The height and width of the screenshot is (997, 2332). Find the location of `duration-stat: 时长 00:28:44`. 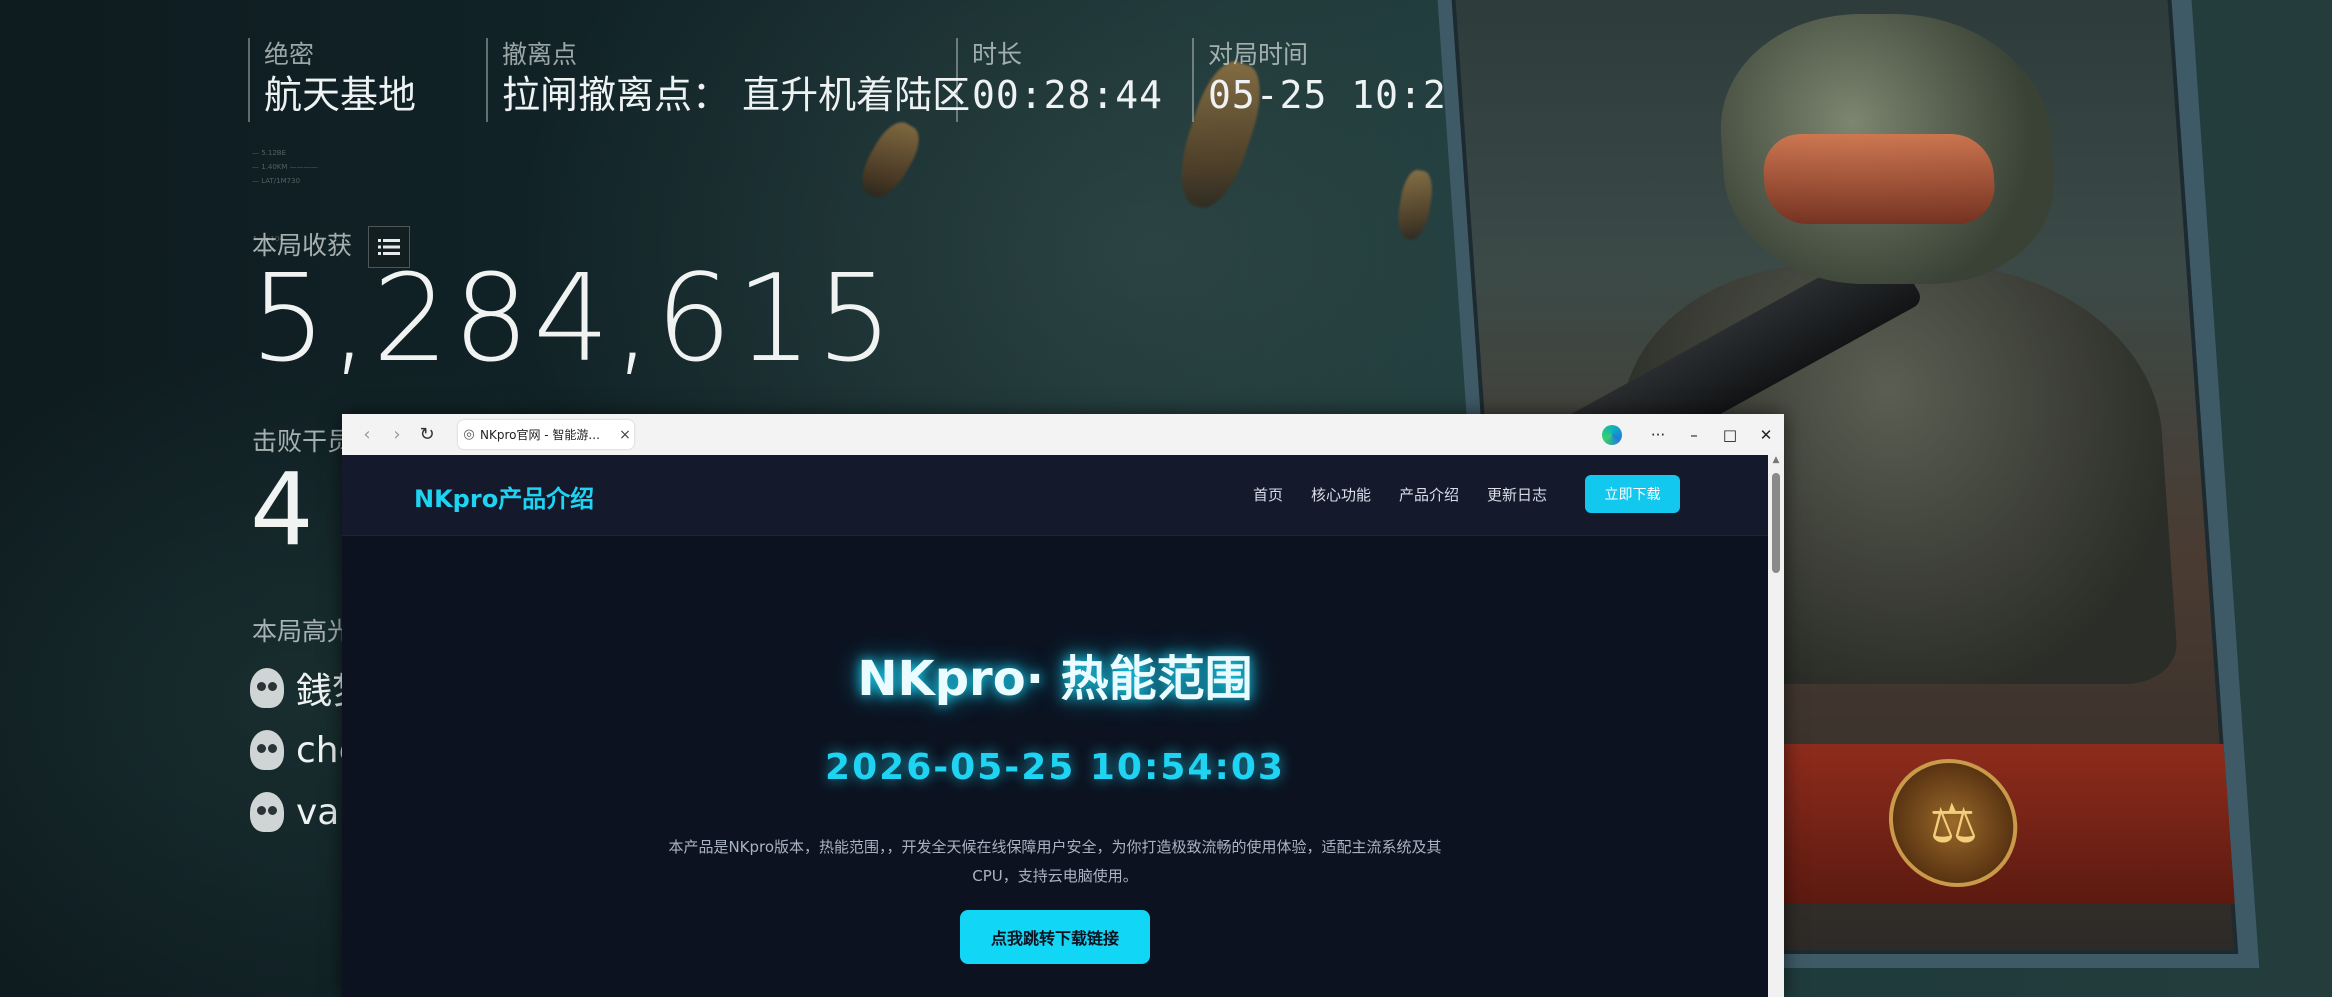

duration-stat: 时长 00:28:44 is located at coordinates (1059, 80).